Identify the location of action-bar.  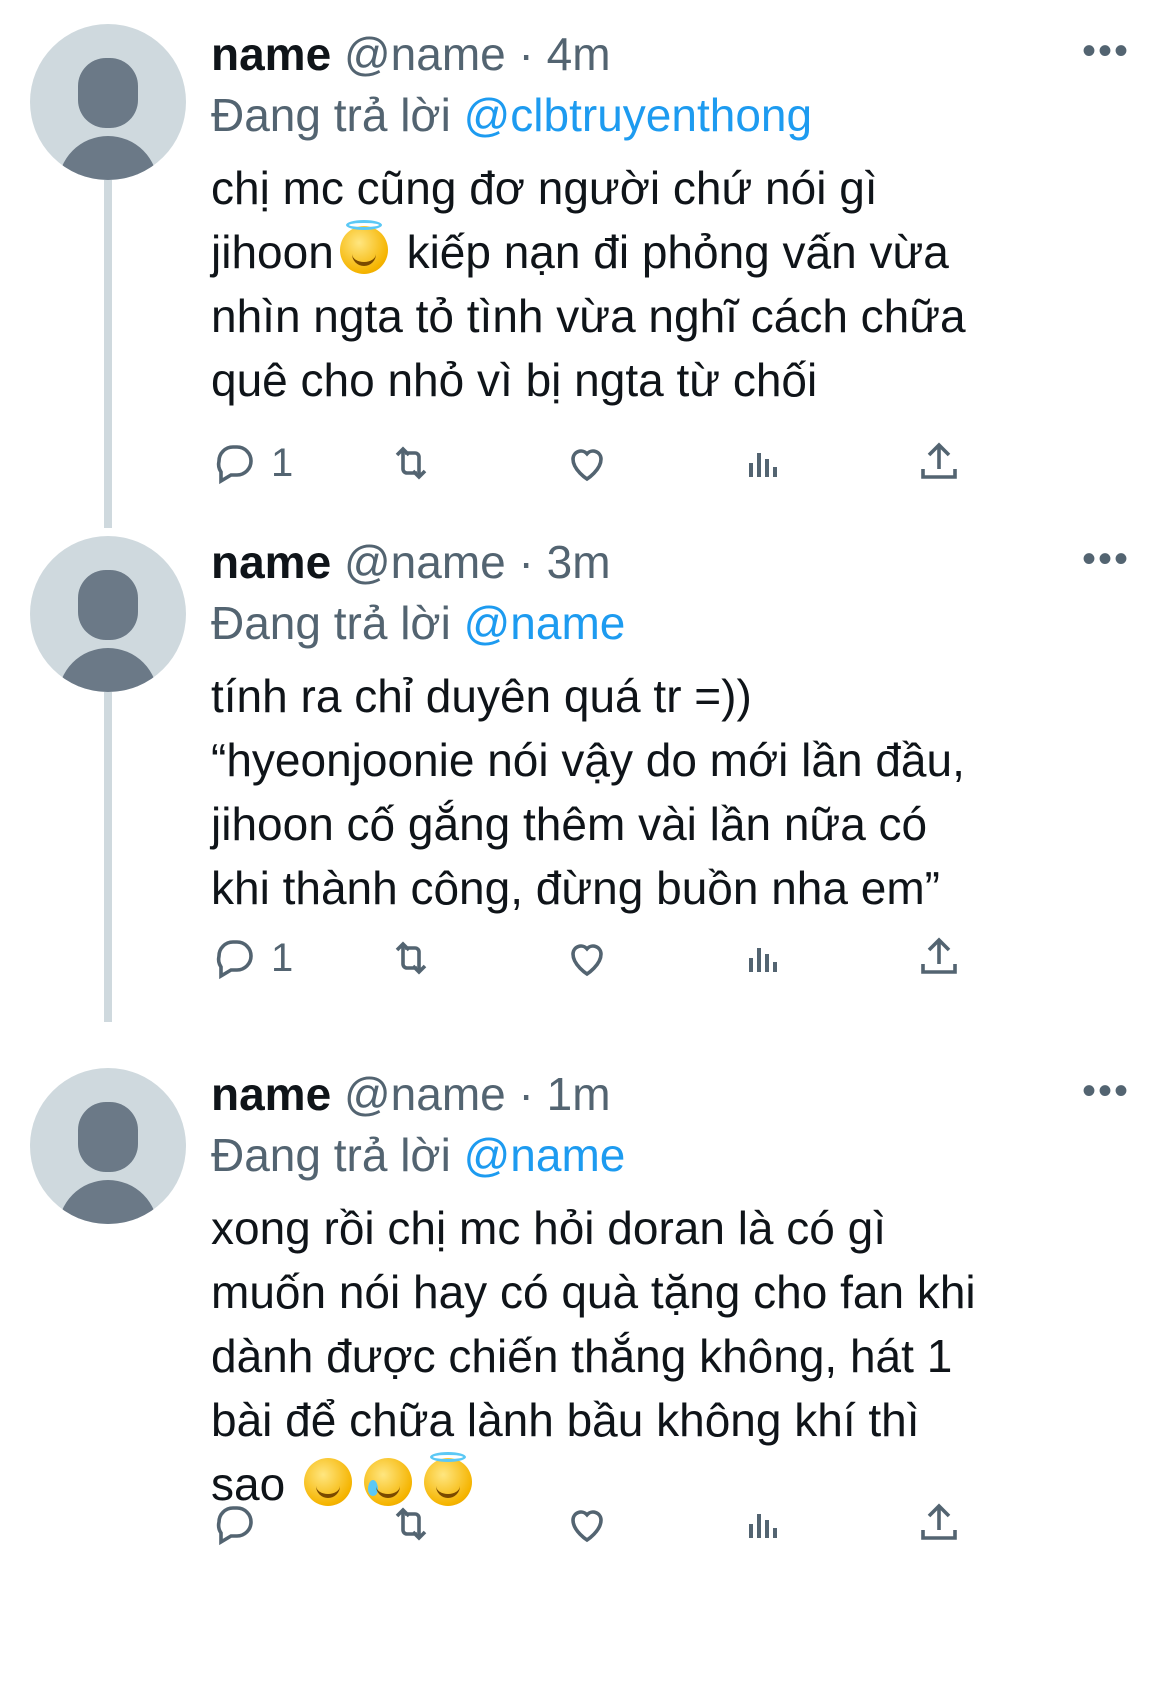
(591, 1524).